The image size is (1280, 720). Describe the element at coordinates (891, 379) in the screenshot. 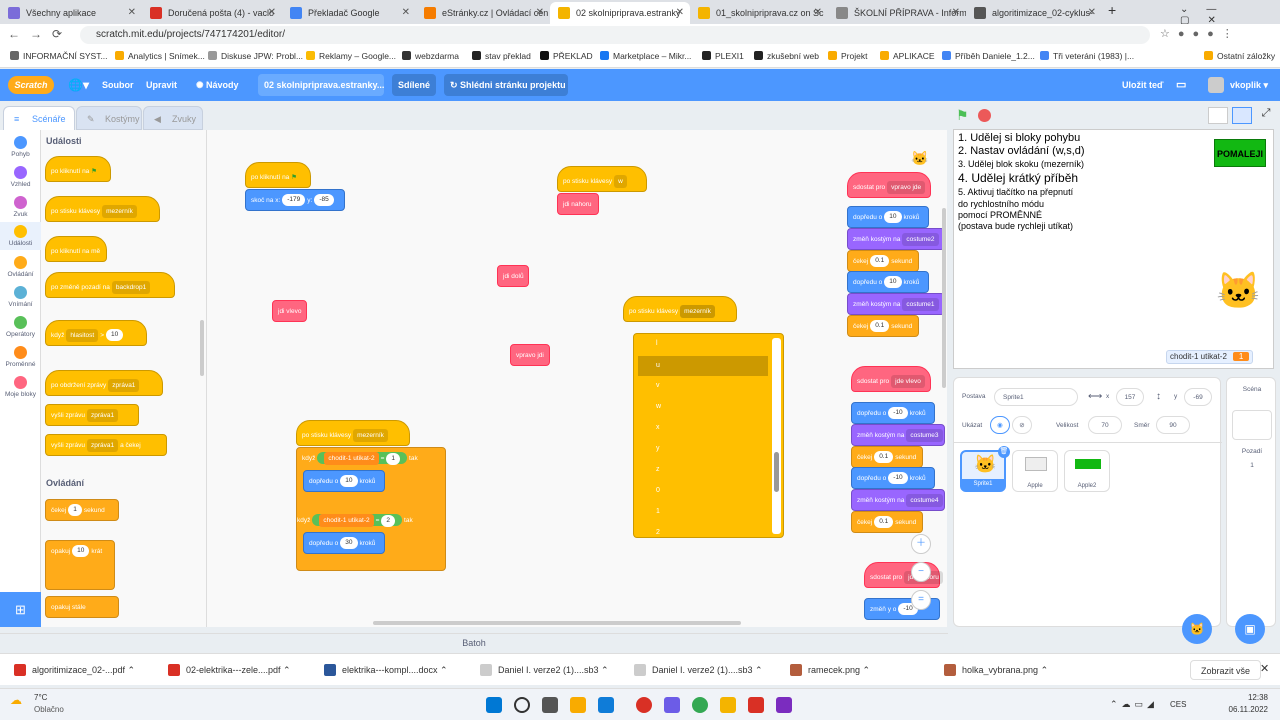

I see `script-block: sdostat pro jde vlevo` at that location.